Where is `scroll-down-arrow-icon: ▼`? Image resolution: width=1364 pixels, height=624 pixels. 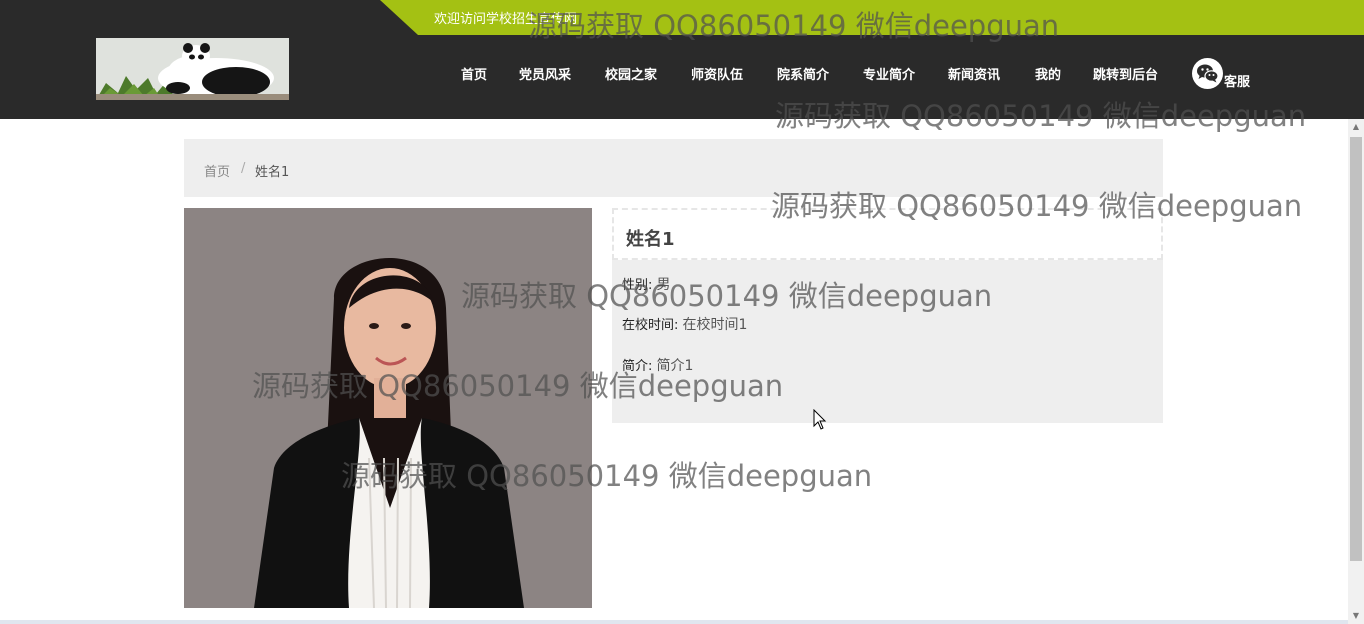 scroll-down-arrow-icon: ▼ is located at coordinates (1356, 616).